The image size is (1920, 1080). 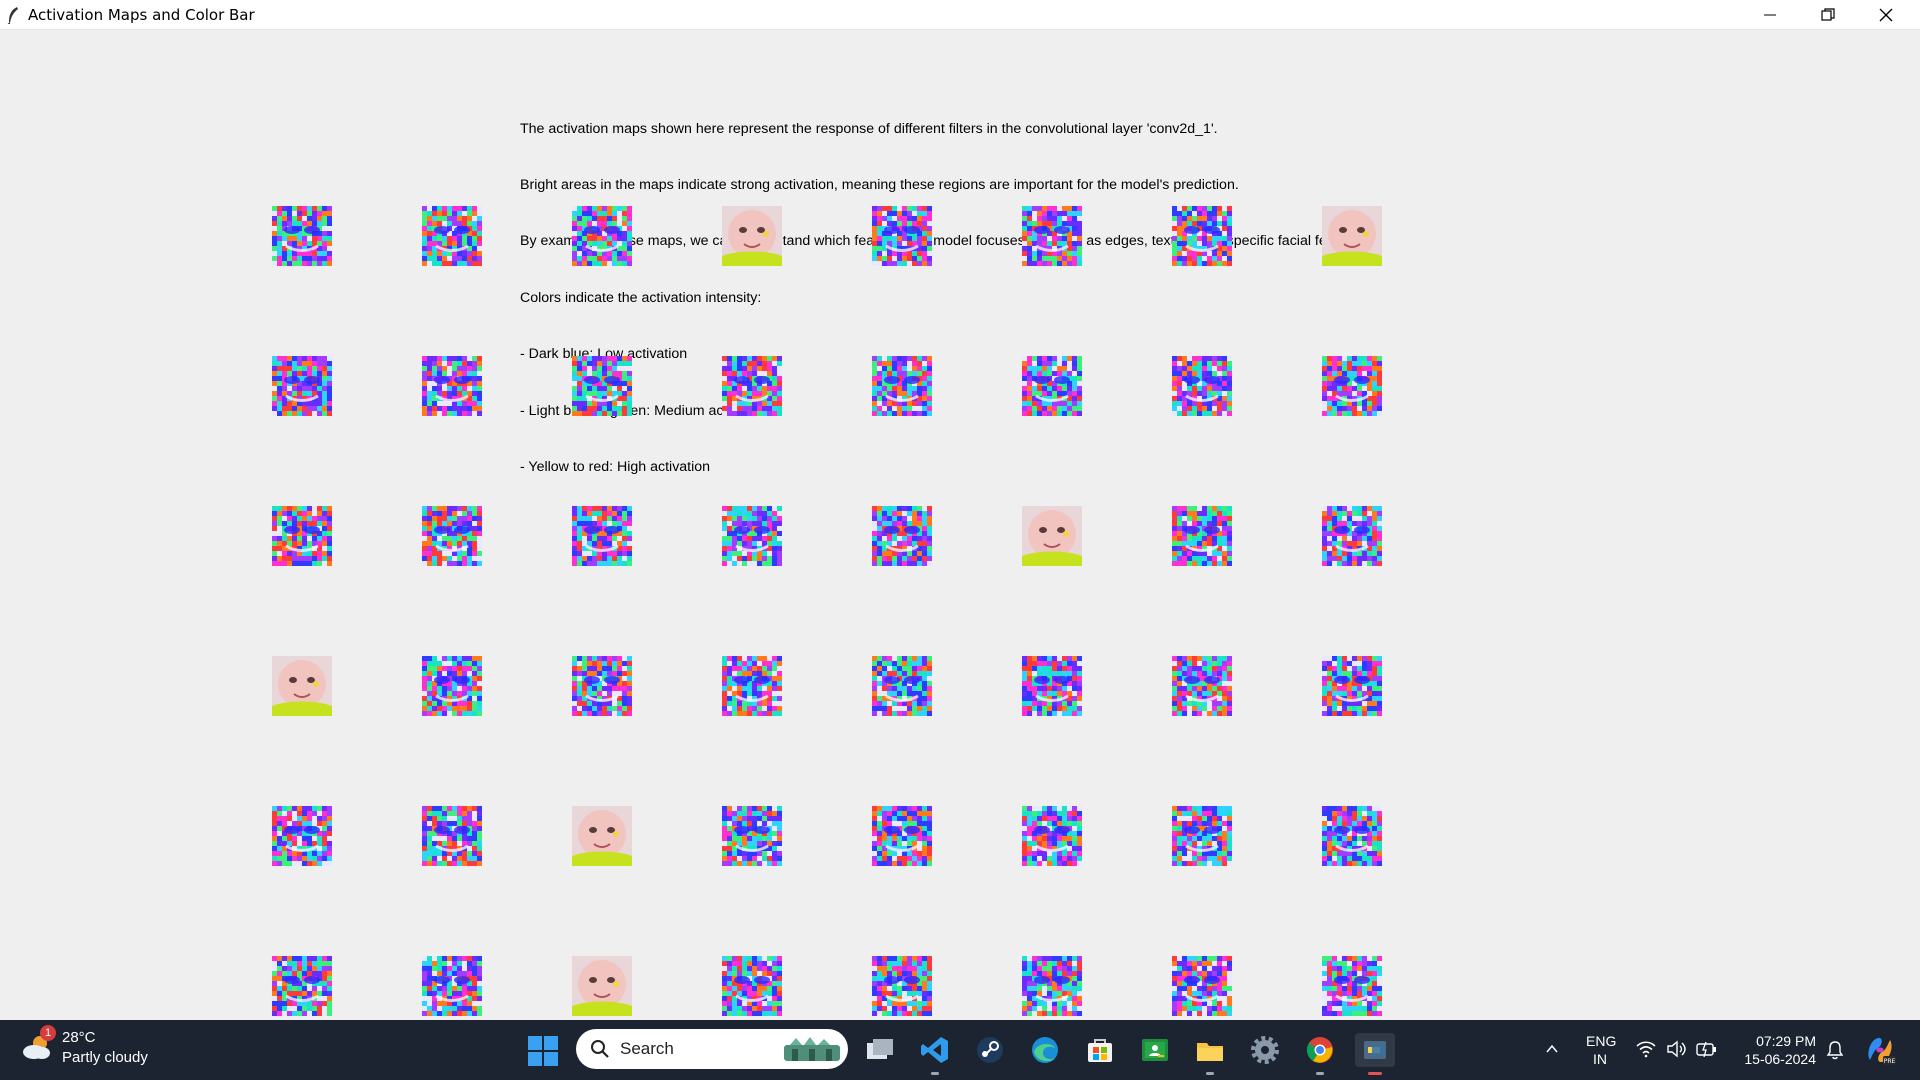 I want to click on window-title: Activation Maps and Color Bar, so click(x=141, y=14).